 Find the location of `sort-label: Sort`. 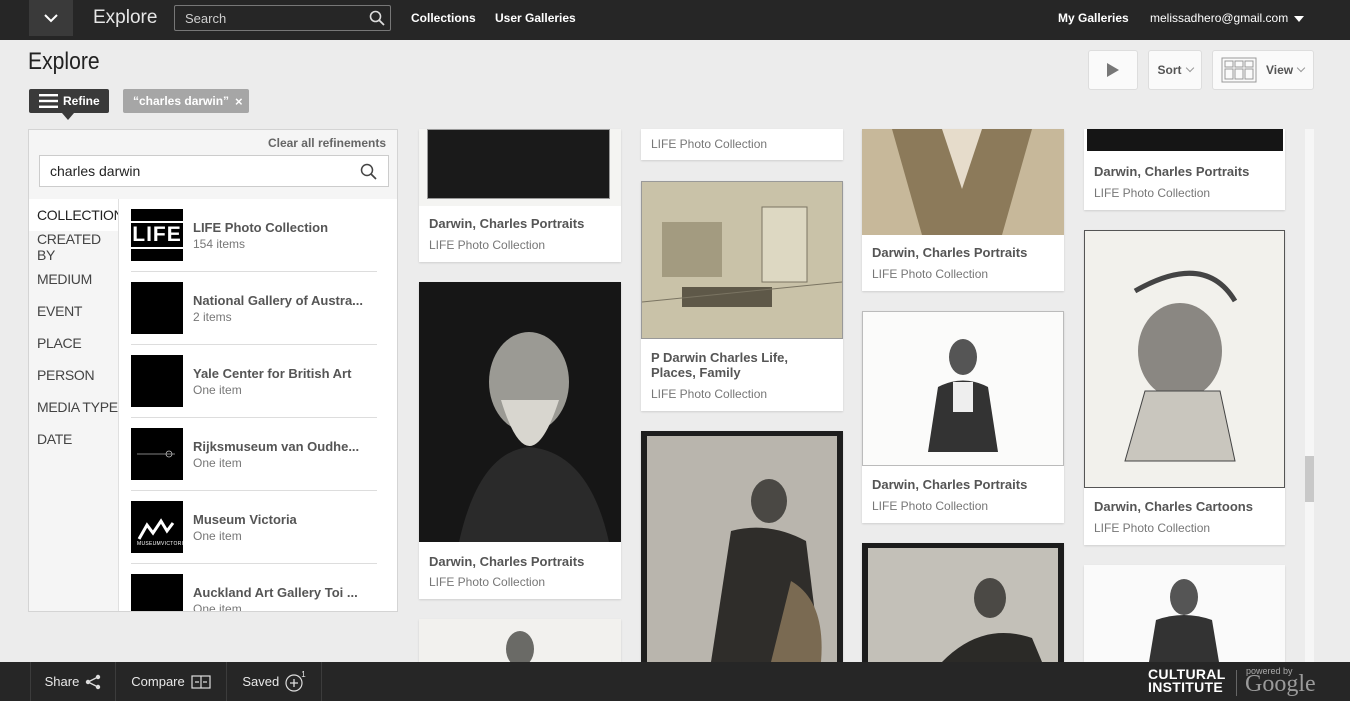

sort-label: Sort is located at coordinates (1169, 70).